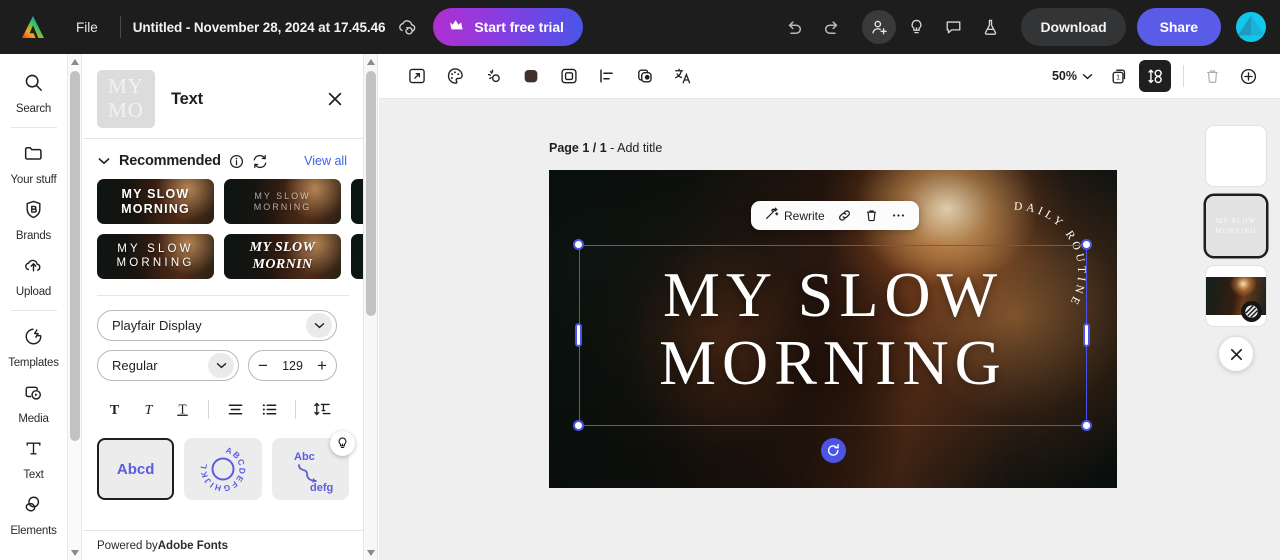  Describe the element at coordinates (1155, 76) in the screenshot. I see `grid-view-button` at that location.